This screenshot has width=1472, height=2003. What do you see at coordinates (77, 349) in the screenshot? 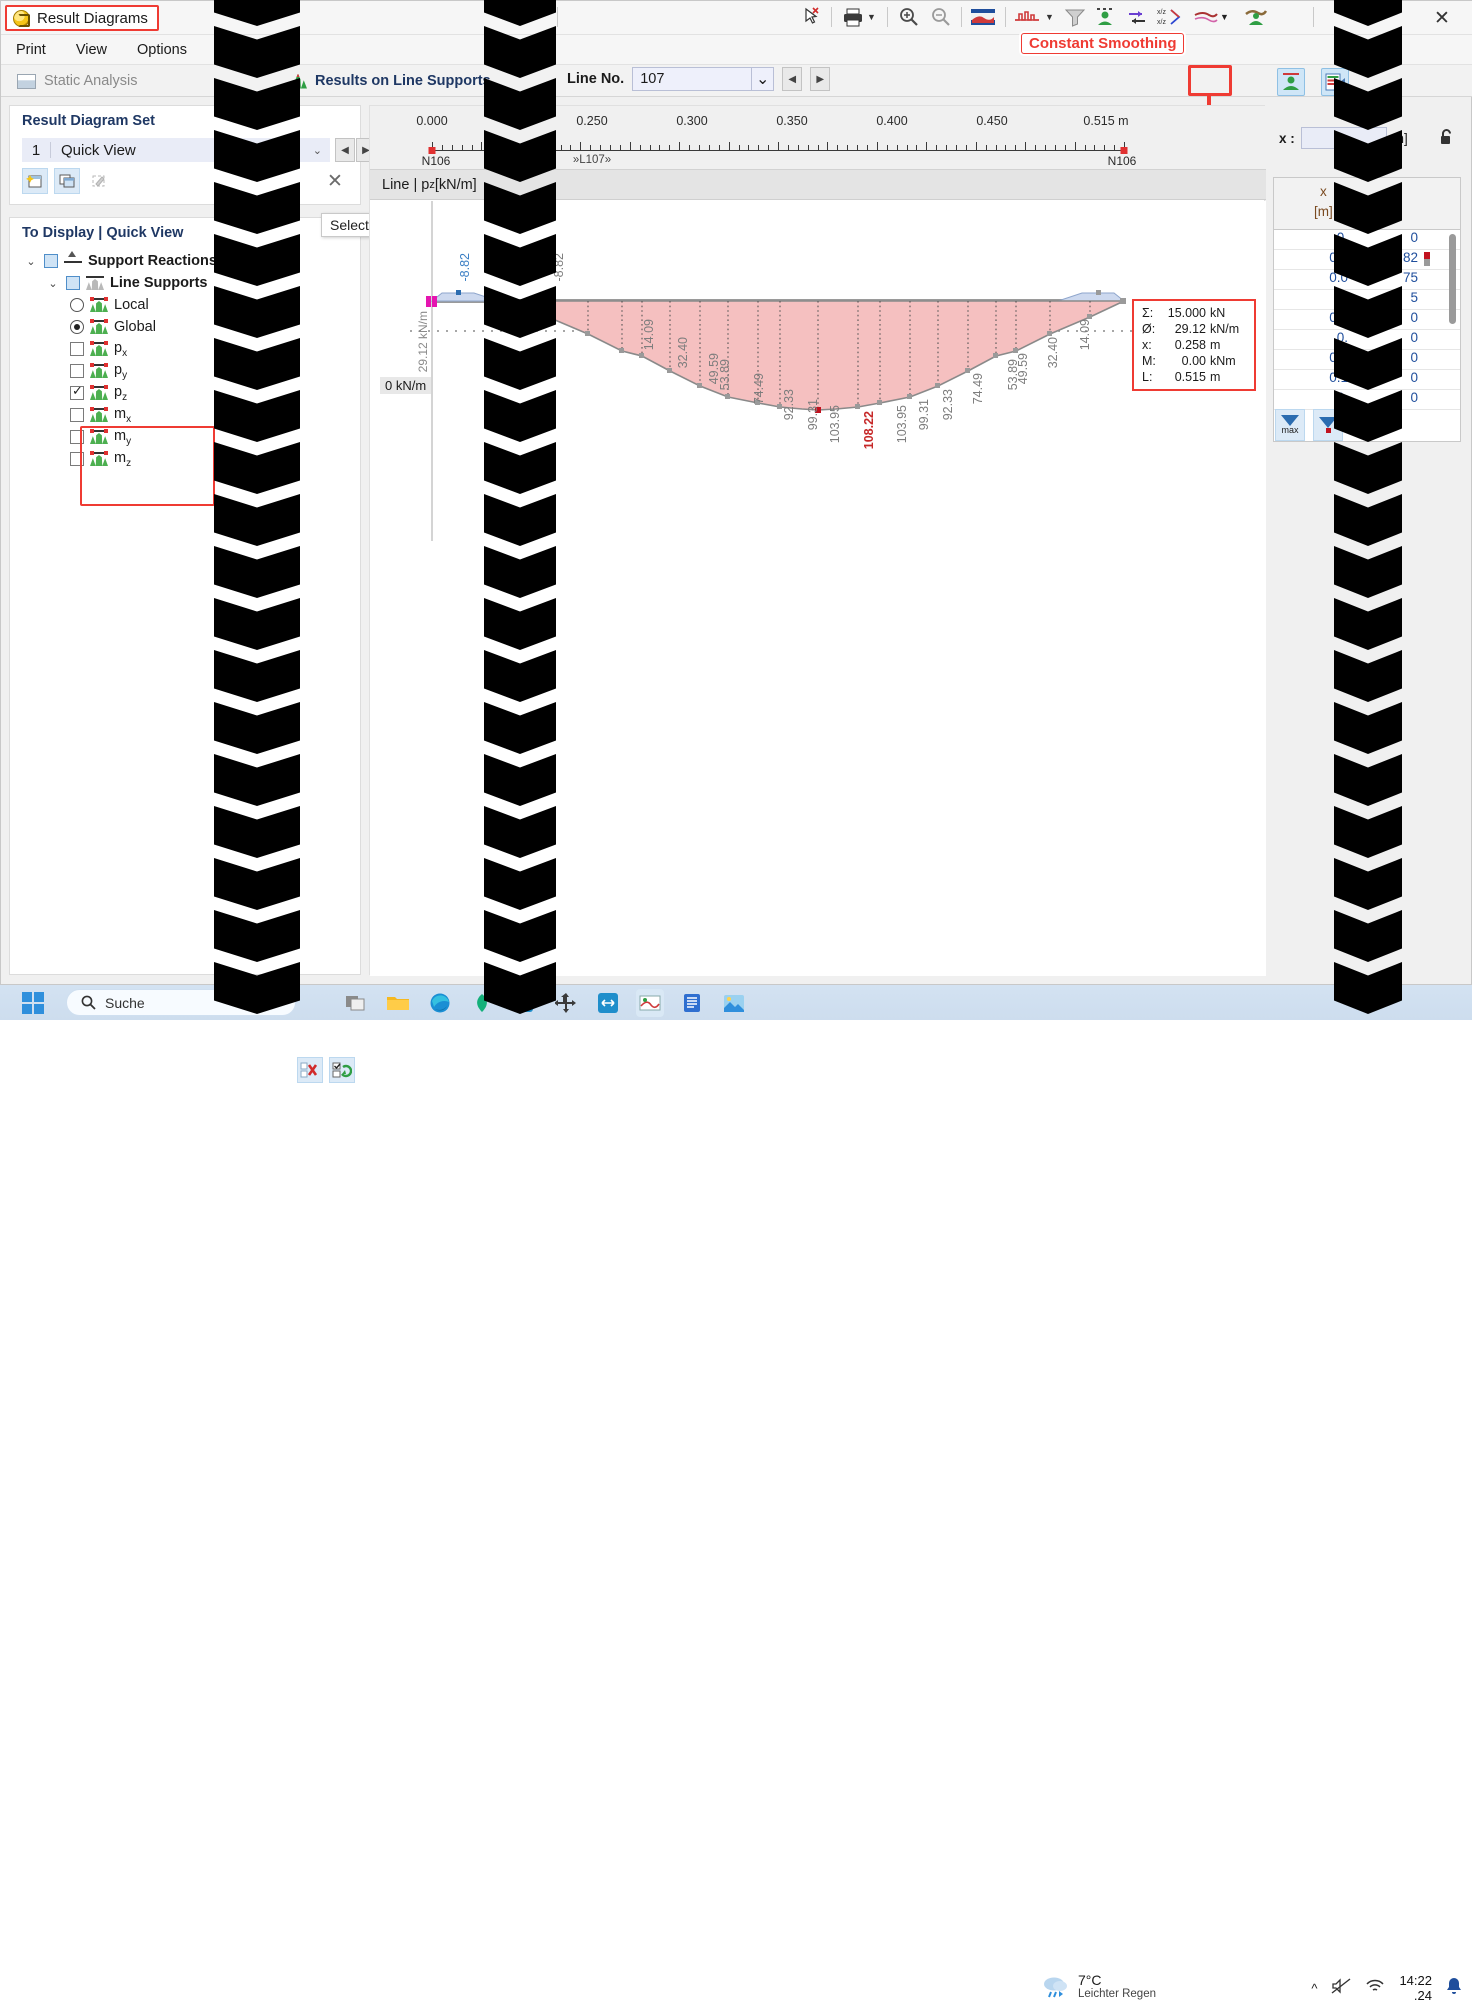
I see `checkbox-px` at bounding box center [77, 349].